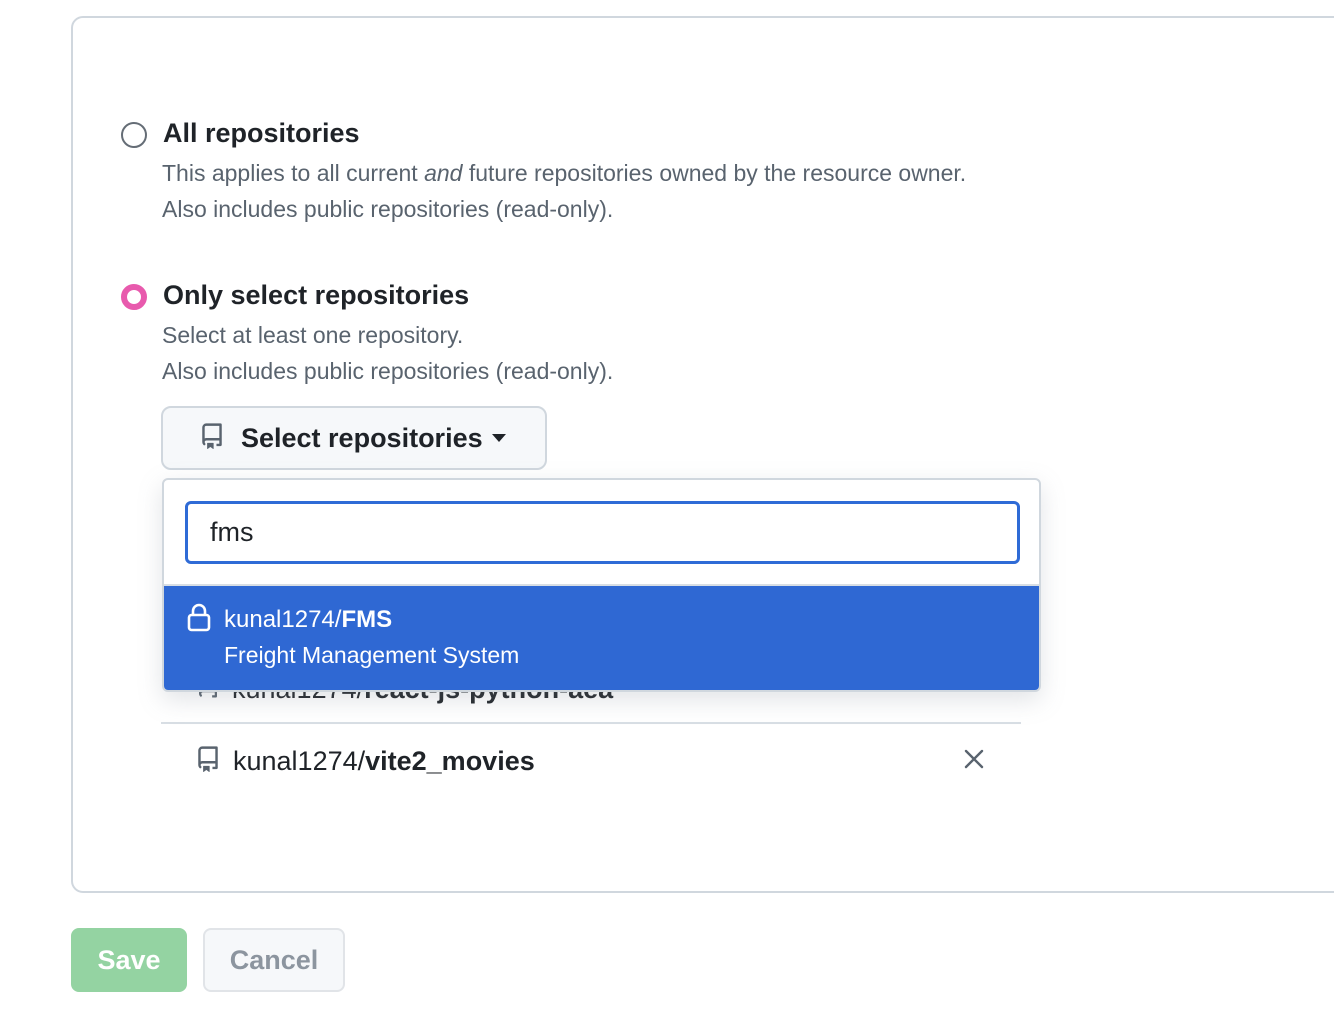  What do you see at coordinates (313, 335) in the screenshot?
I see `only-select-description: Select at least one repository.` at bounding box center [313, 335].